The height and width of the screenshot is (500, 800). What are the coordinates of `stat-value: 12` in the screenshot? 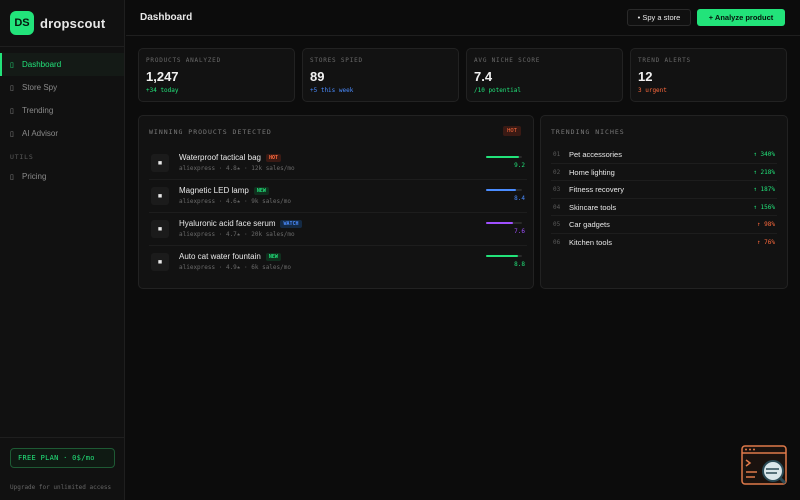 It's located at (645, 76).